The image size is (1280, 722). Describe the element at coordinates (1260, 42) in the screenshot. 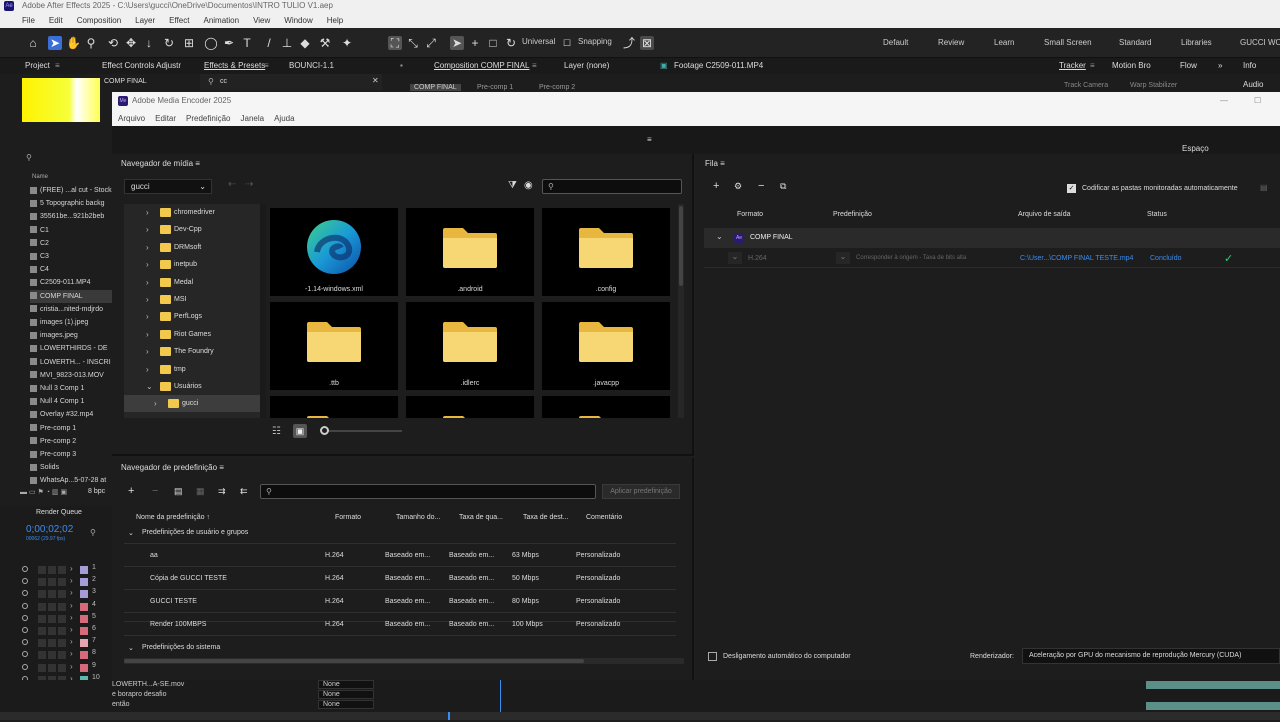

I see `workspace-gucci: GUCCI WOR` at that location.